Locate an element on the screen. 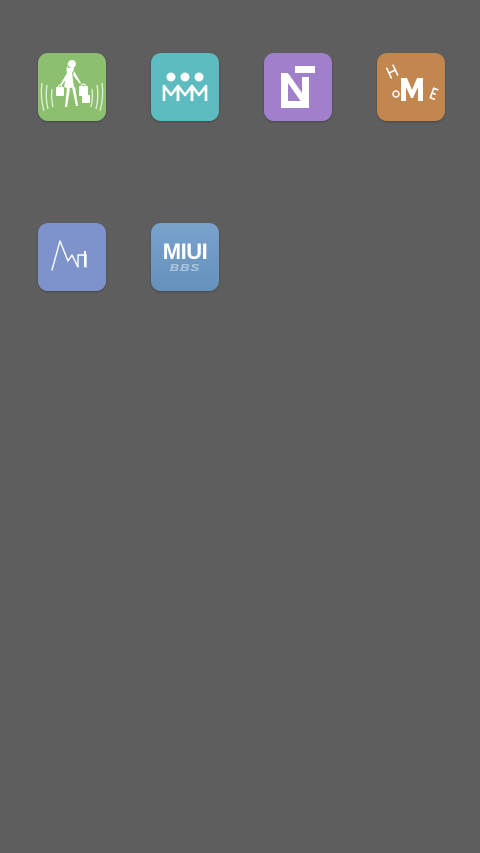 The height and width of the screenshot is (853, 480). n-logo-icon is located at coordinates (298, 87).